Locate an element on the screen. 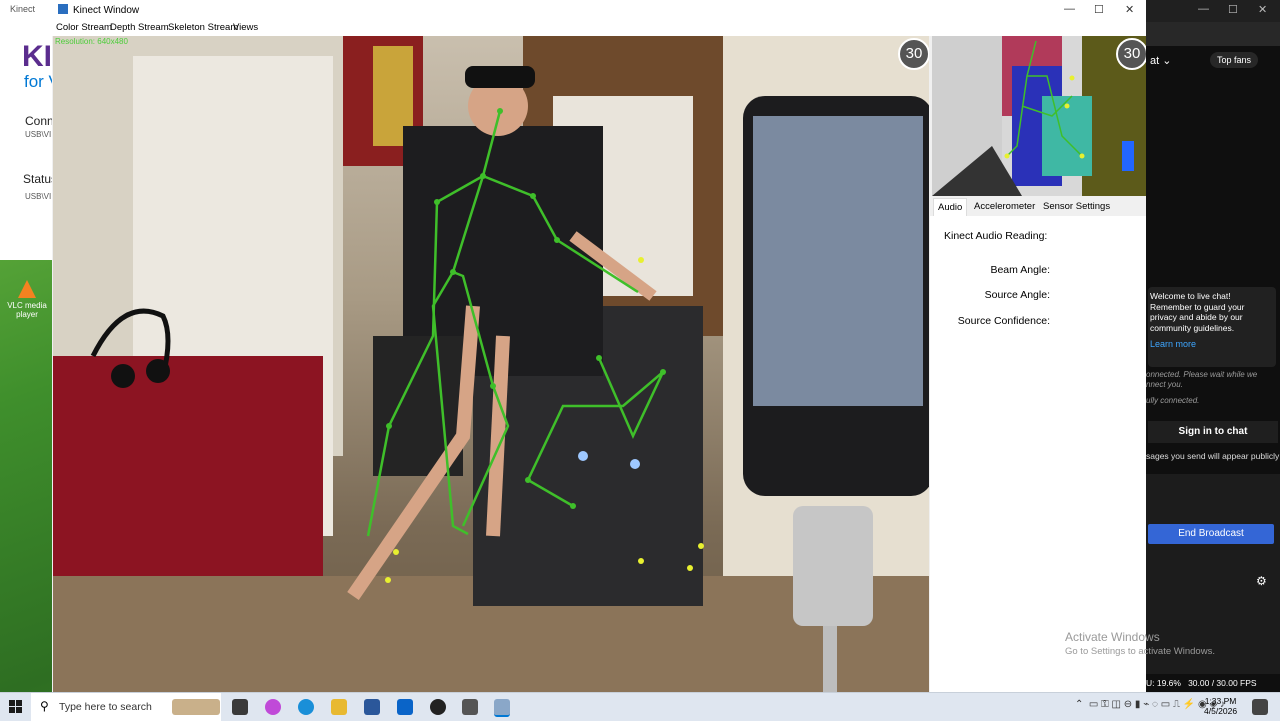 The height and width of the screenshot is (721, 1280). menu-depth-stream: Depth Stream is located at coordinates (139, 27).